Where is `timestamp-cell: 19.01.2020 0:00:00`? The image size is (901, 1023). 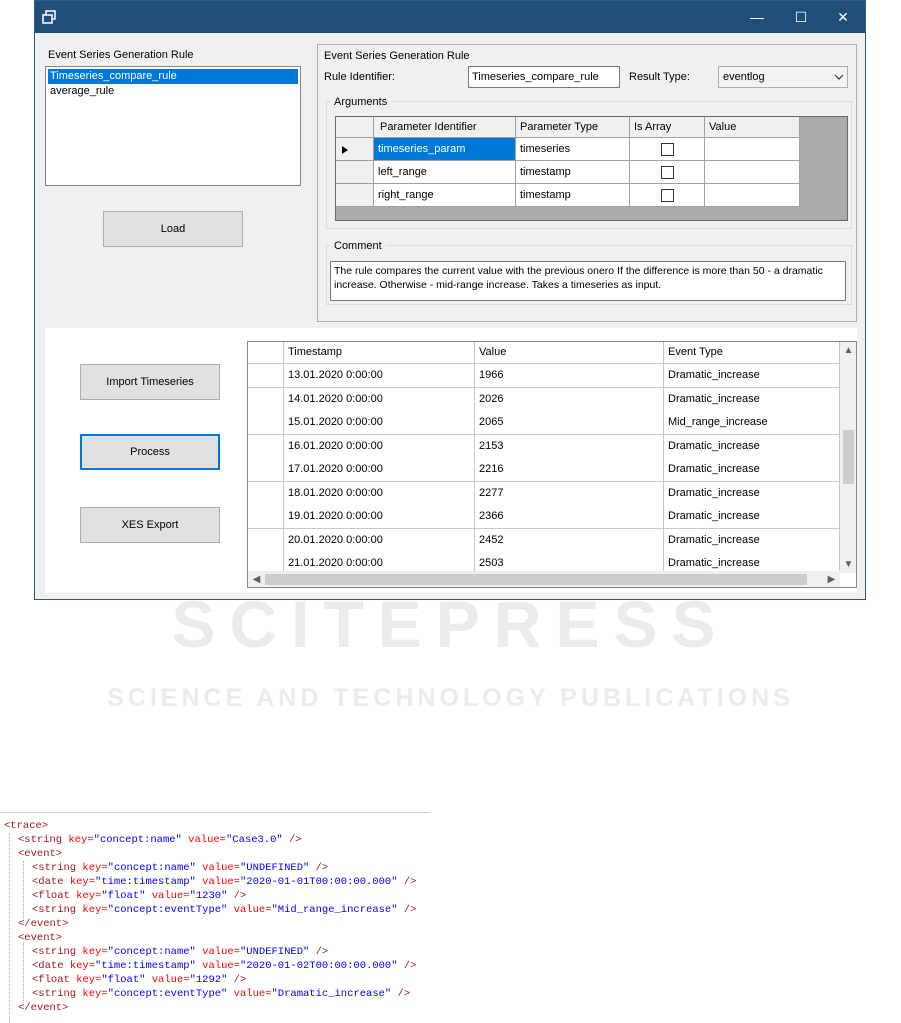 timestamp-cell: 19.01.2020 0:00:00 is located at coordinates (379, 517).